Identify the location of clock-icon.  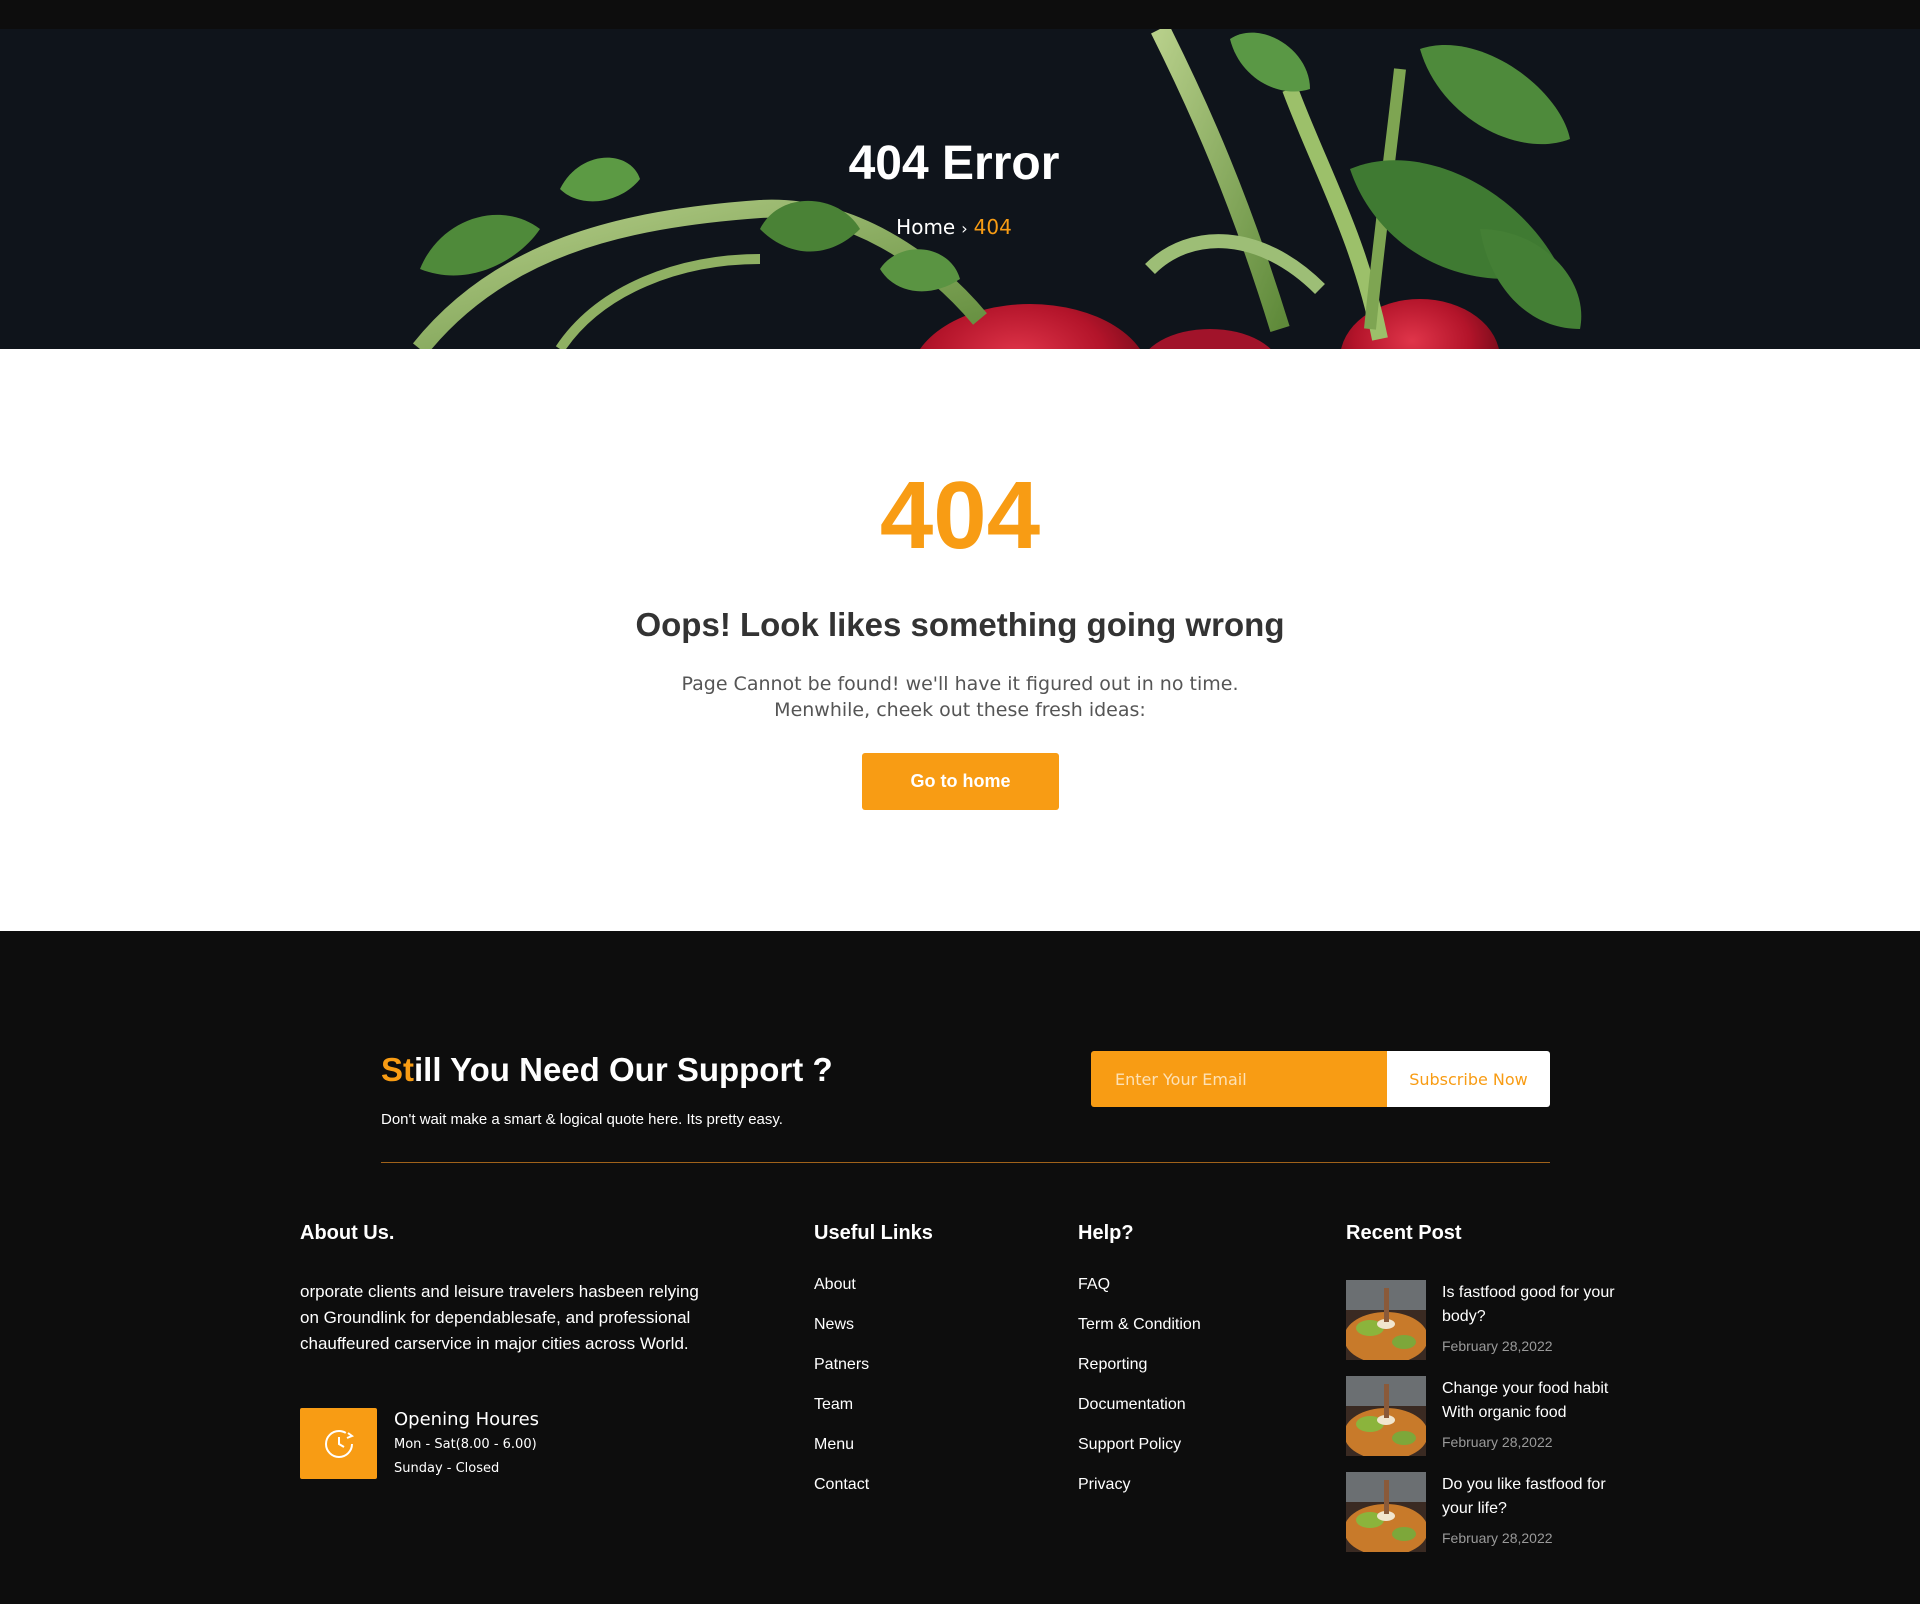
(338, 1443).